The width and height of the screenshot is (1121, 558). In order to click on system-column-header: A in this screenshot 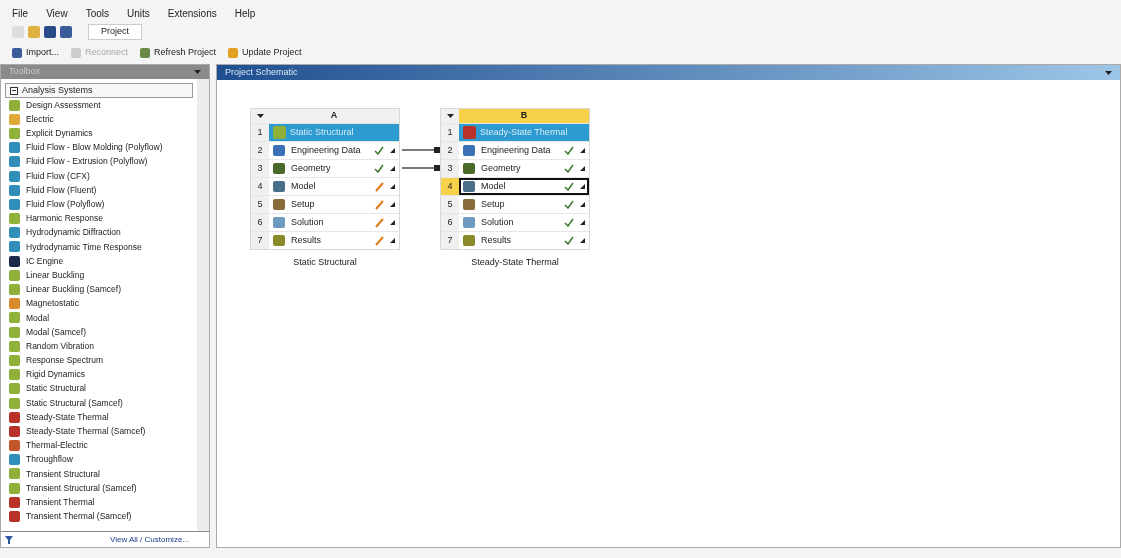, I will do `click(334, 116)`.